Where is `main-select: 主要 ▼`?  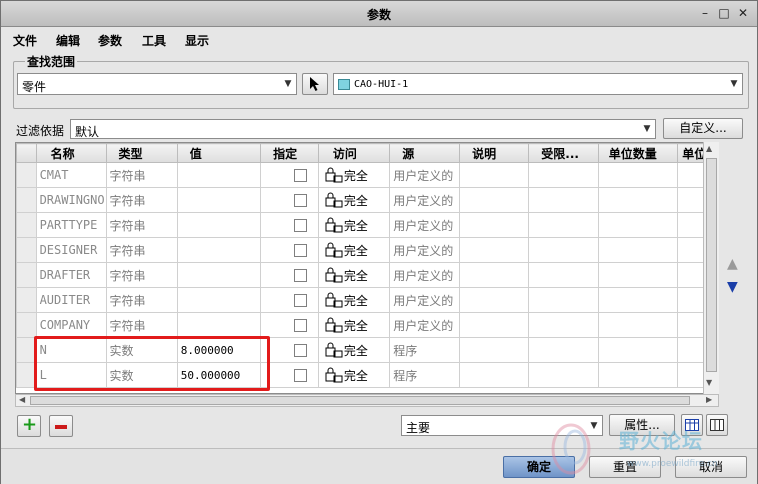 main-select: 主要 ▼ is located at coordinates (502, 425).